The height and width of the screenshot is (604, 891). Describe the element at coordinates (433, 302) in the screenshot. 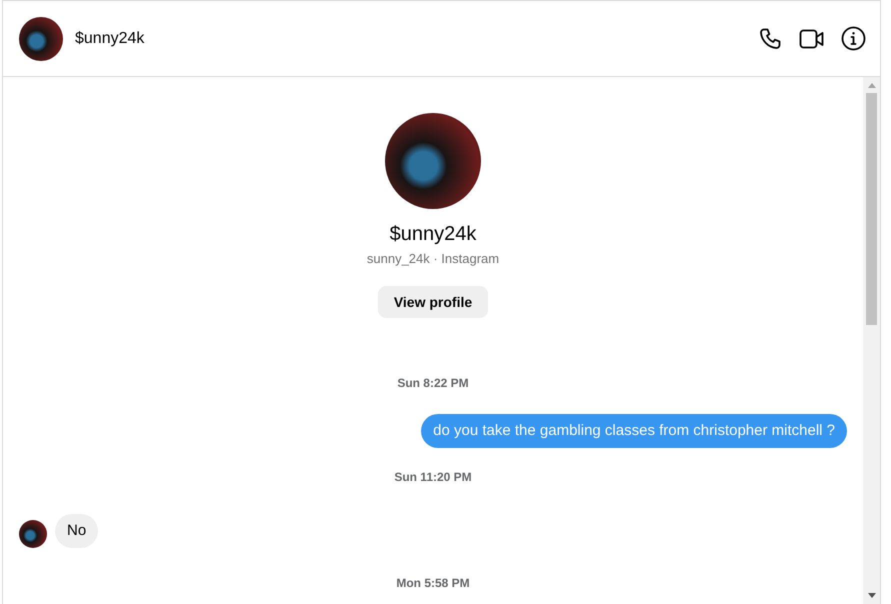

I see `view-profile-button: View profile` at that location.